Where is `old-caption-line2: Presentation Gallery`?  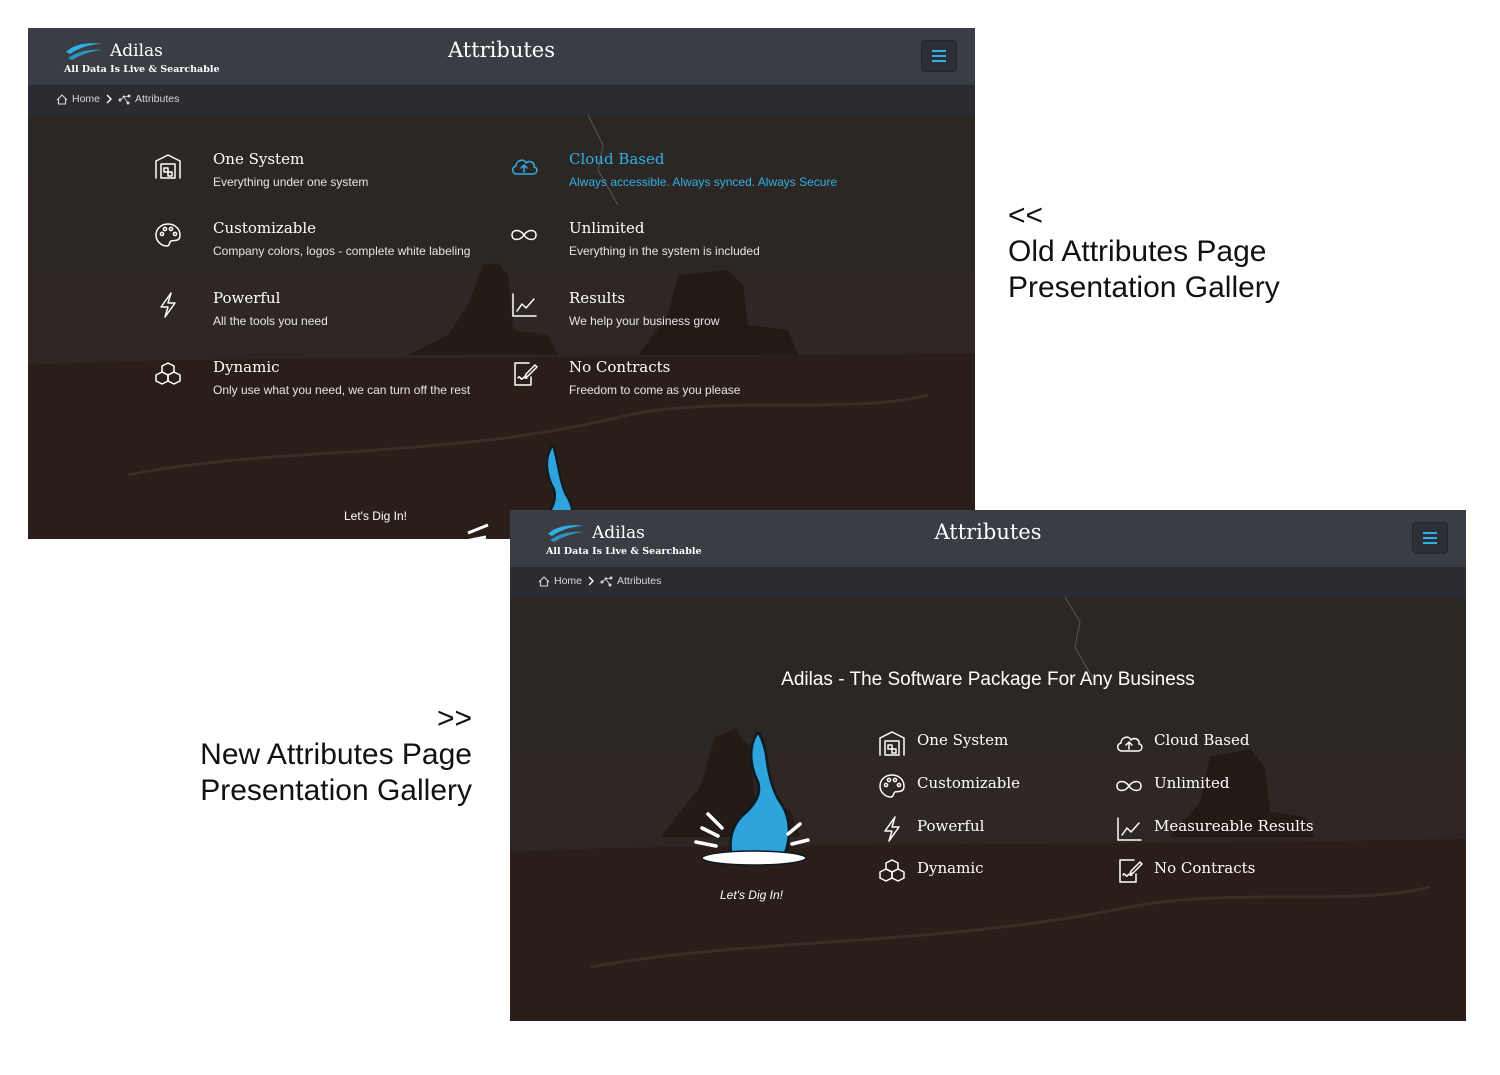 old-caption-line2: Presentation Gallery is located at coordinates (1144, 287).